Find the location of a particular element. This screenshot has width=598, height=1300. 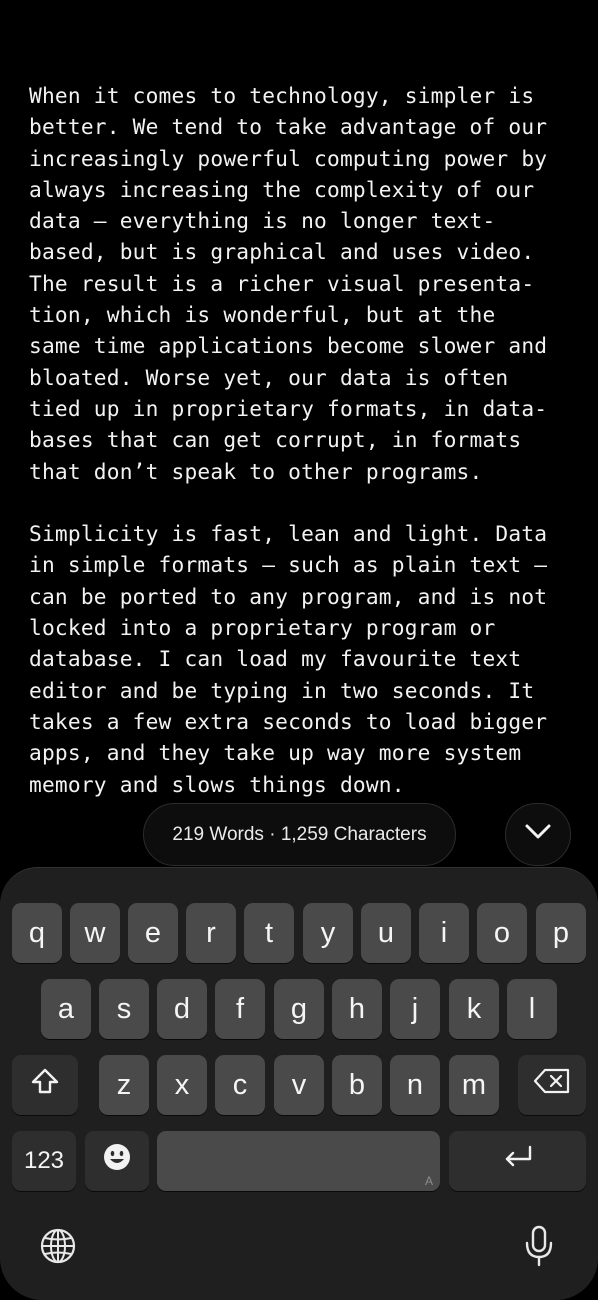

key-label: x is located at coordinates (182, 1084).